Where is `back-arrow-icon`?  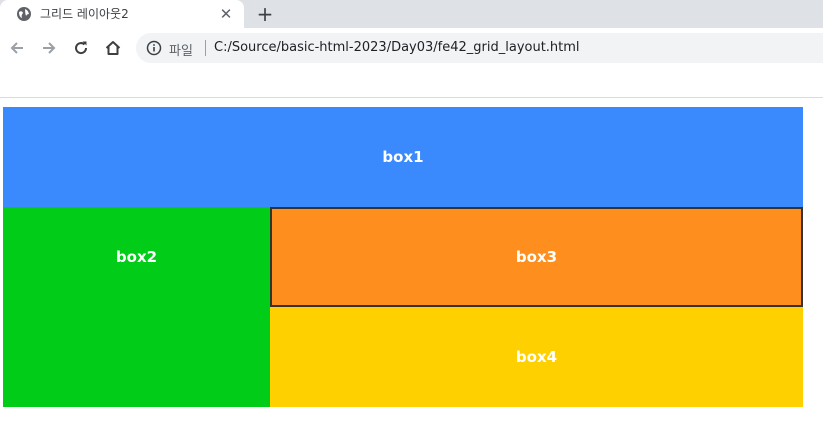
back-arrow-icon is located at coordinates (17, 48).